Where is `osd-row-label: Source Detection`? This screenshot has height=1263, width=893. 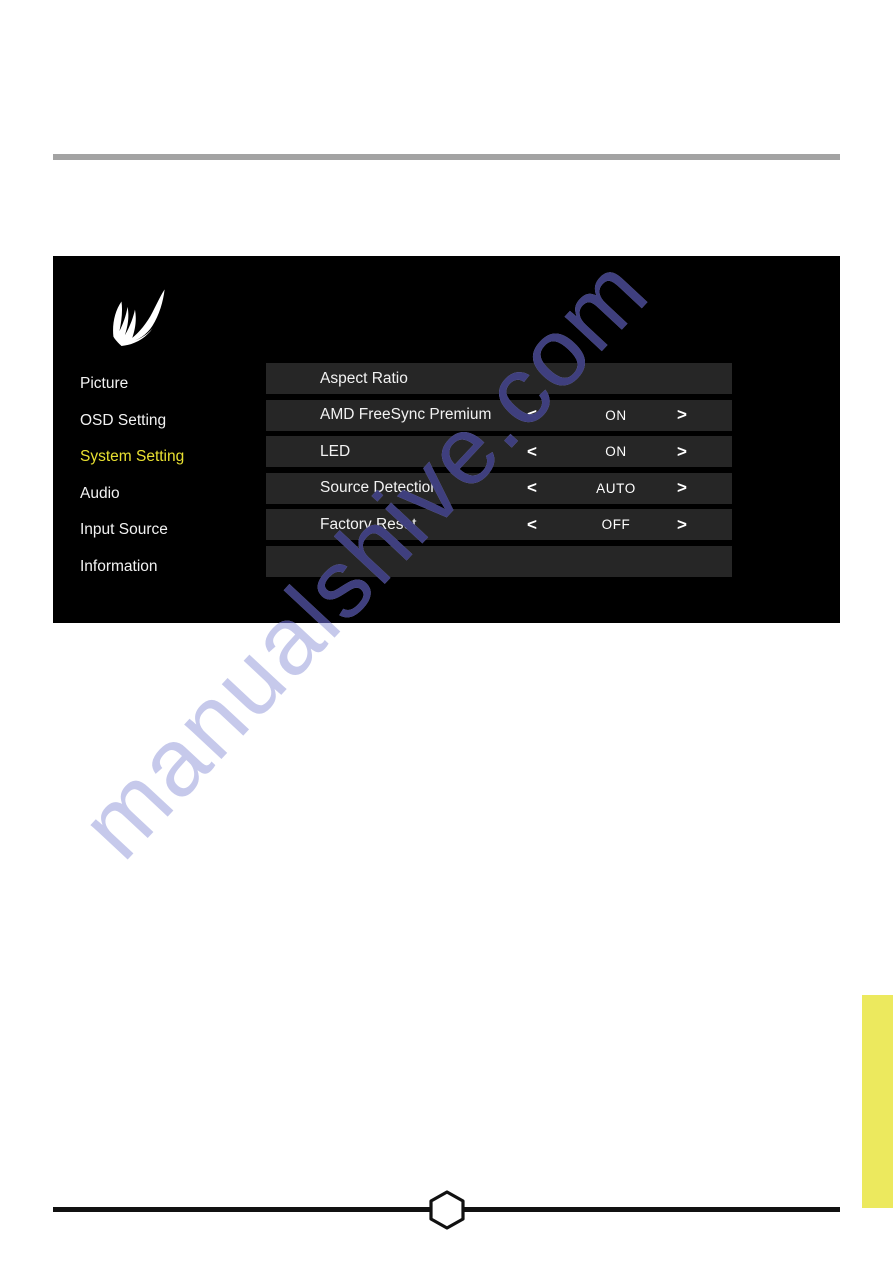
osd-row-label: Source Detection is located at coordinates (379, 488).